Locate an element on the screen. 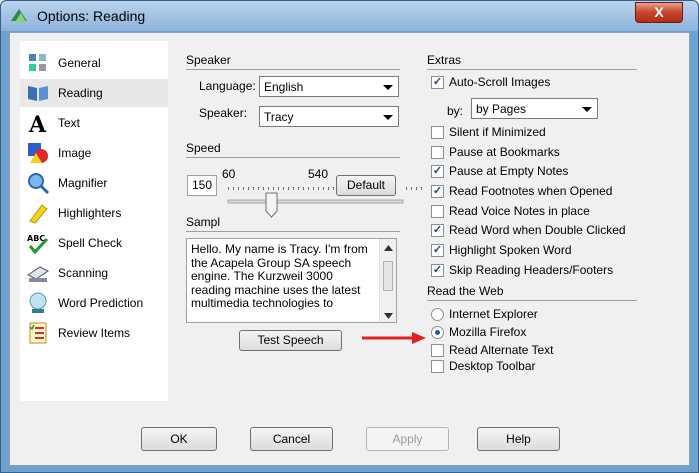  speaker-dropdown: Tracy is located at coordinates (329, 116).